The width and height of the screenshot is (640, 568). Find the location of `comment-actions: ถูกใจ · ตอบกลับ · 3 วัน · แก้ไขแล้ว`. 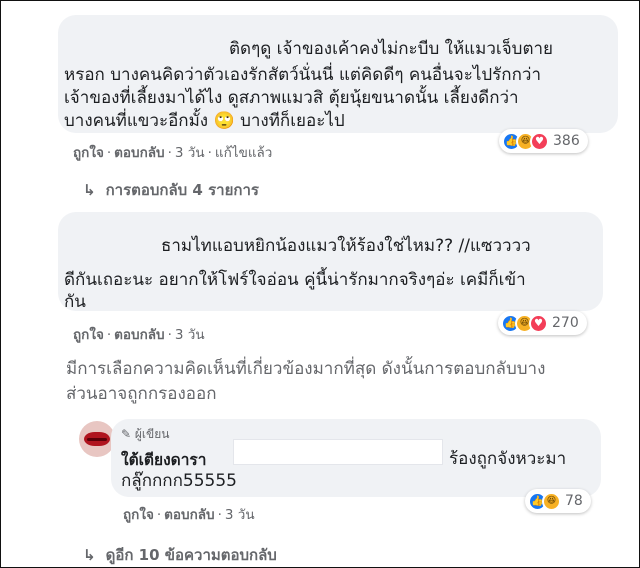

comment-actions: ถูกใจ · ตอบกลับ · 3 วัน · แก้ไขแล้ว is located at coordinates (172, 152).